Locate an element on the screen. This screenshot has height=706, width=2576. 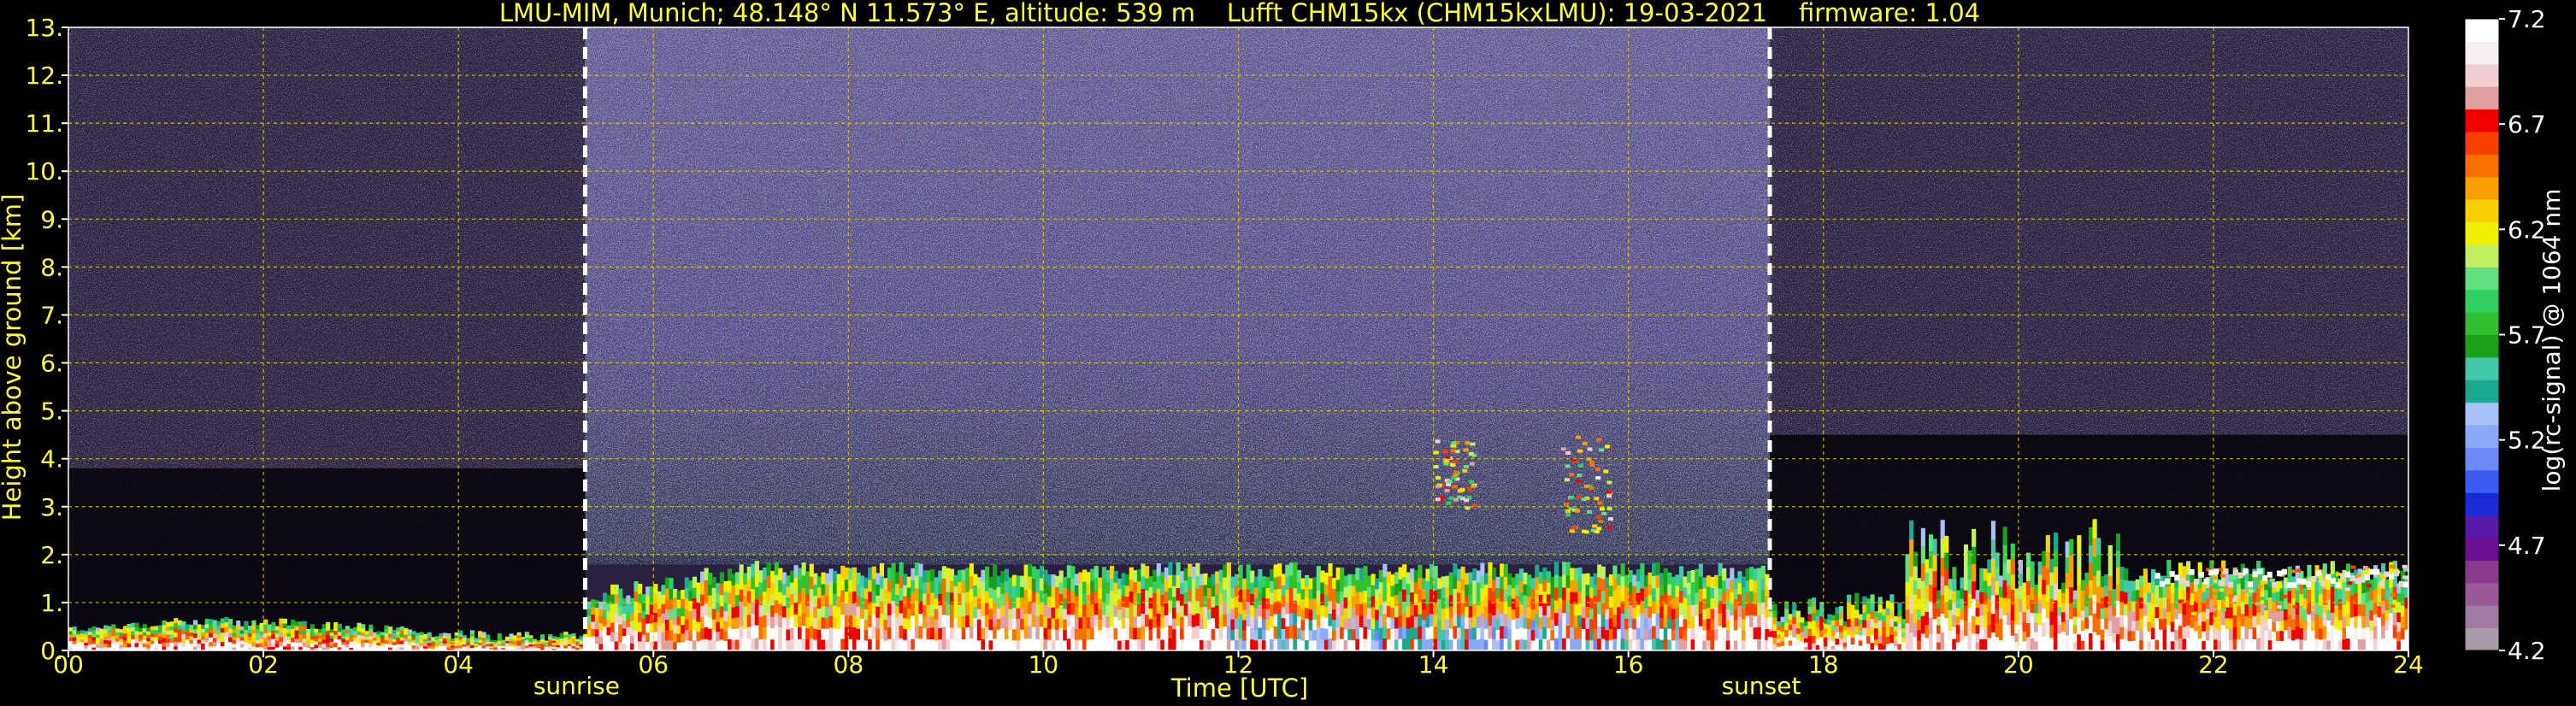
x-tick-label: 24 is located at coordinates (2408, 664).